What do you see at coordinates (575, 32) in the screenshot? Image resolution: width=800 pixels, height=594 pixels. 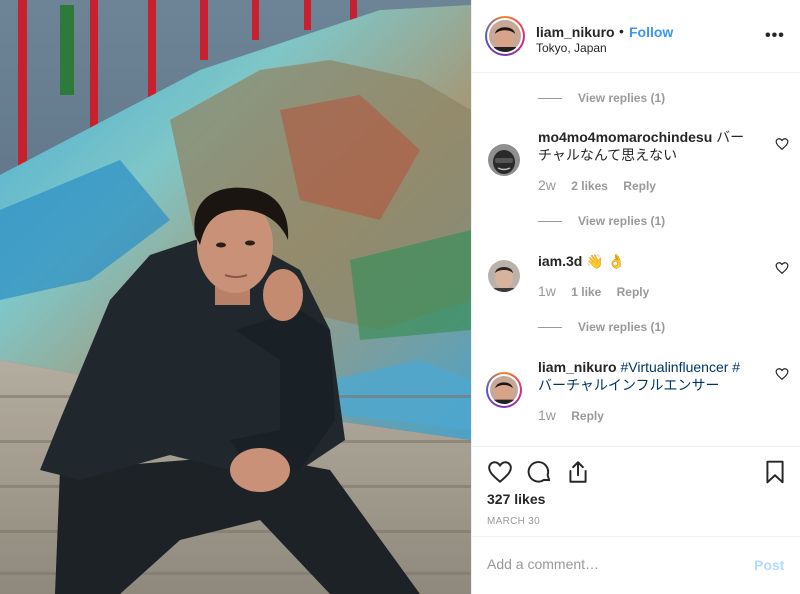 I see `author-username: liam_nikuro` at bounding box center [575, 32].